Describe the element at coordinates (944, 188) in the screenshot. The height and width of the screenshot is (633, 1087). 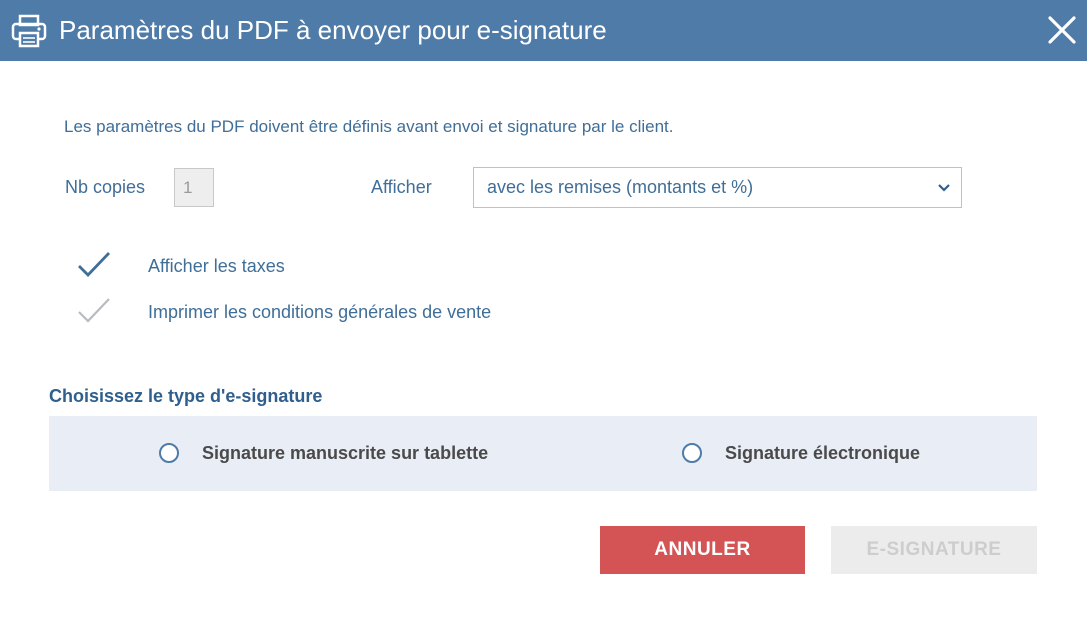
I see `chevron-down-icon` at that location.